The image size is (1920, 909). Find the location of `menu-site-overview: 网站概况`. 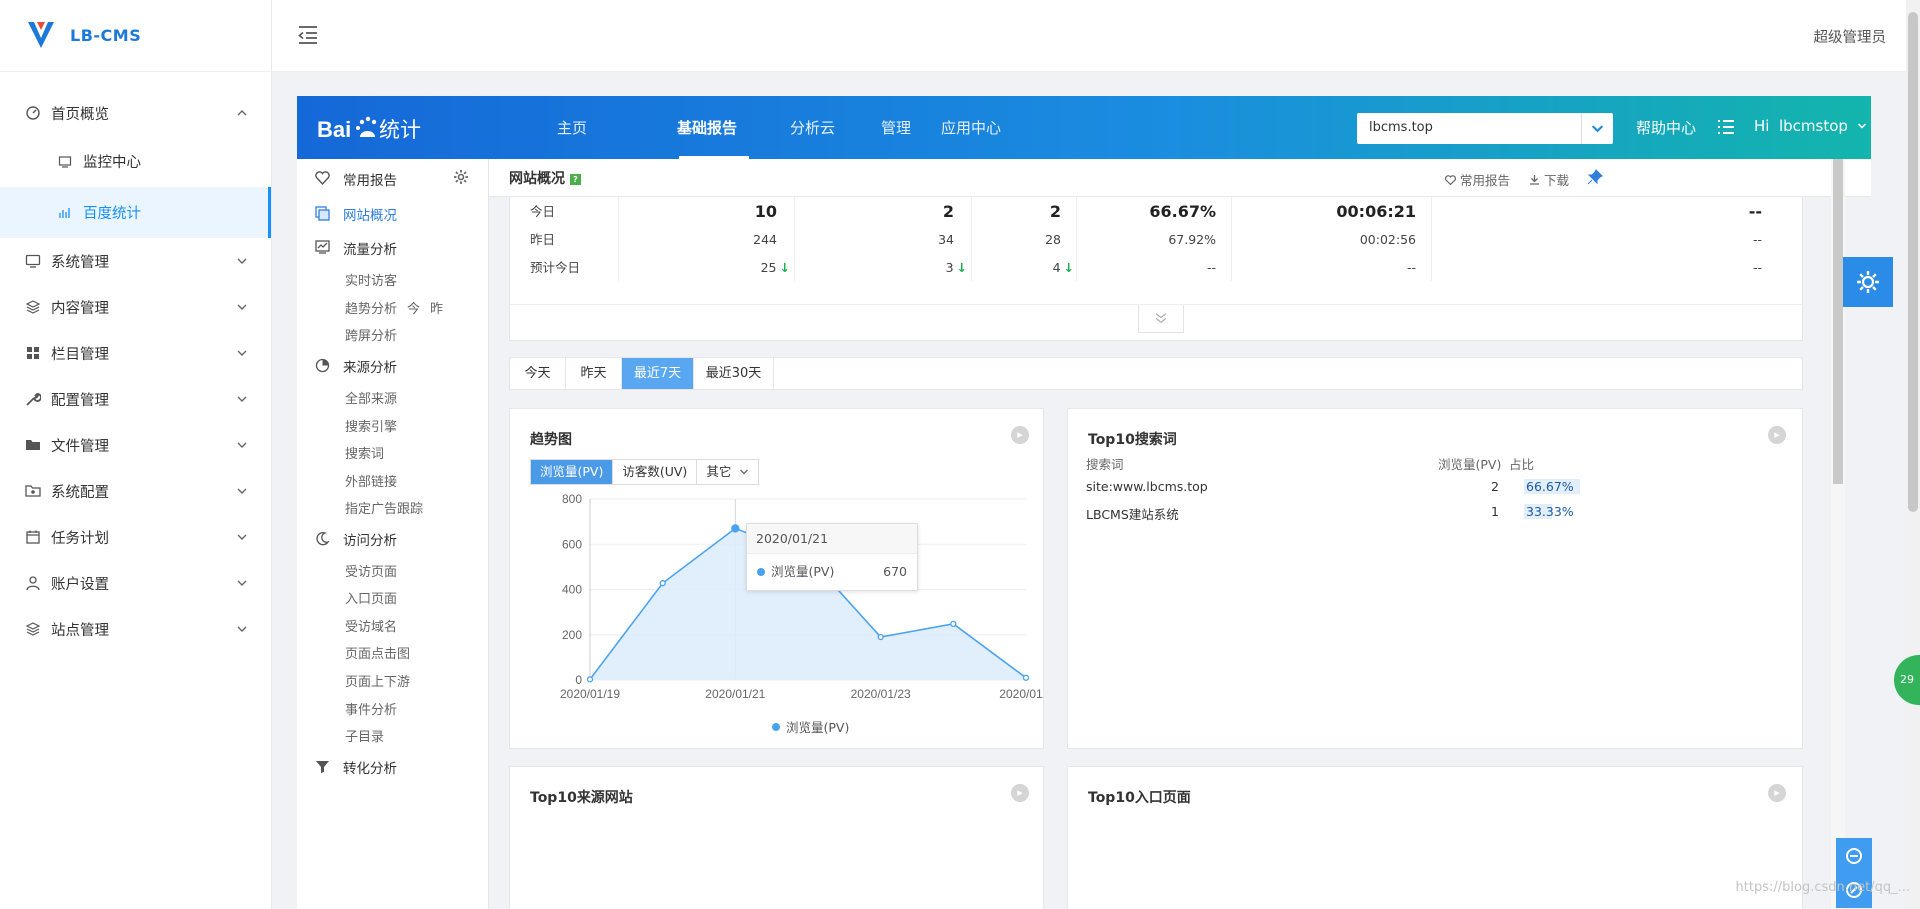

menu-site-overview: 网站概况 is located at coordinates (356, 214).